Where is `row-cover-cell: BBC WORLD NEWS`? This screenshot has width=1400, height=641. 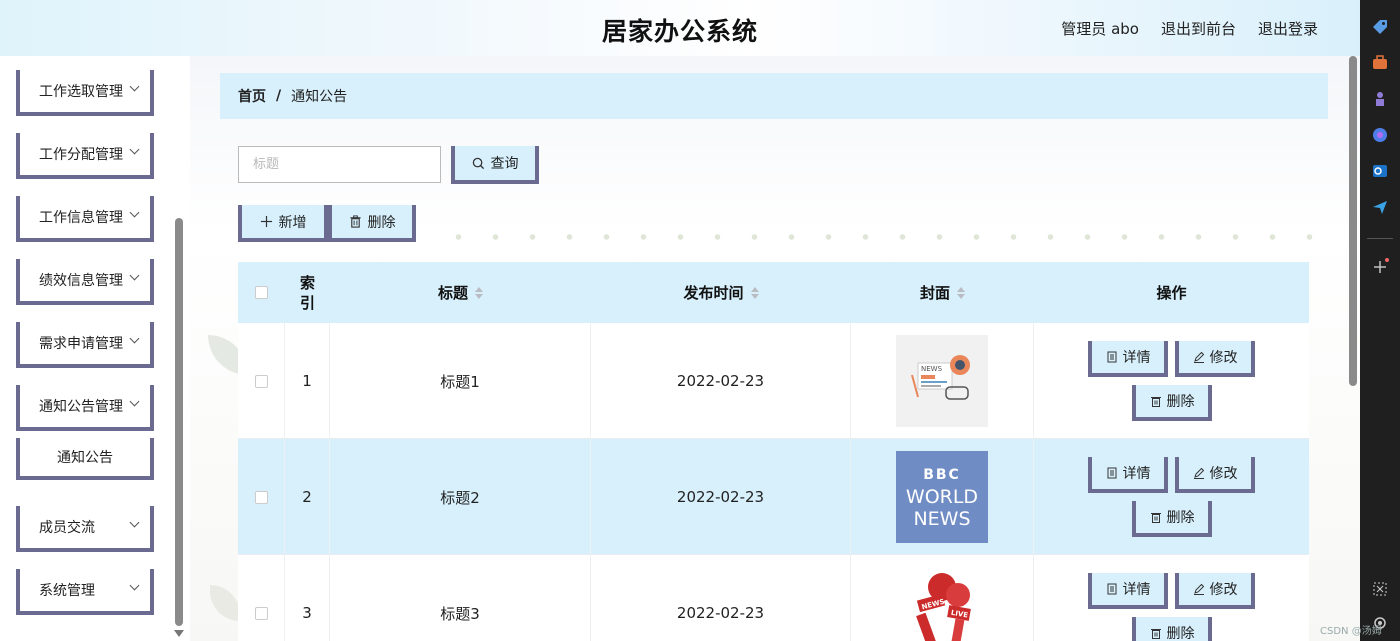
row-cover-cell: BBC WORLD NEWS is located at coordinates (942, 497).